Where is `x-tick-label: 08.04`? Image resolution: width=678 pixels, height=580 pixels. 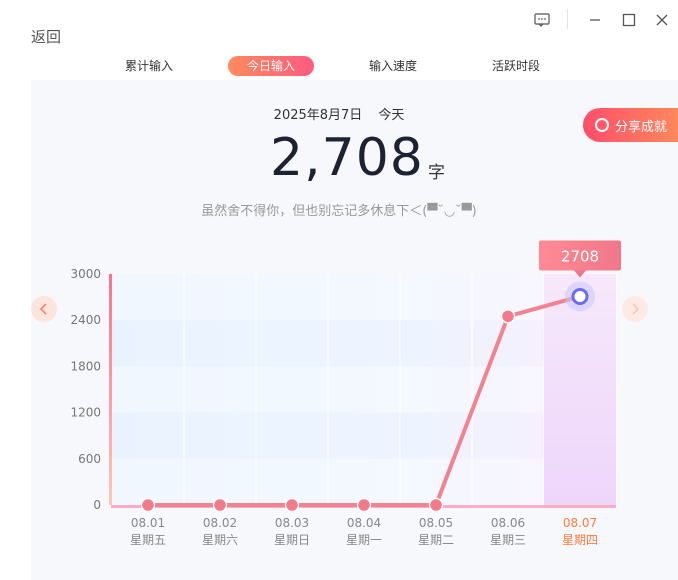 x-tick-label: 08.04 is located at coordinates (364, 523).